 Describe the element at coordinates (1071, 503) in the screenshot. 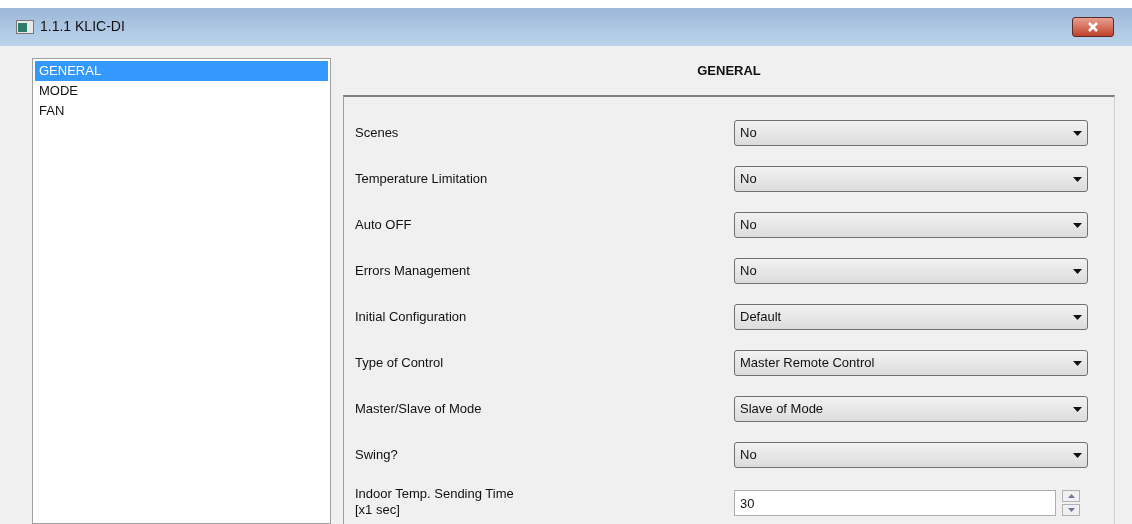

I see `spin-buttons` at that location.